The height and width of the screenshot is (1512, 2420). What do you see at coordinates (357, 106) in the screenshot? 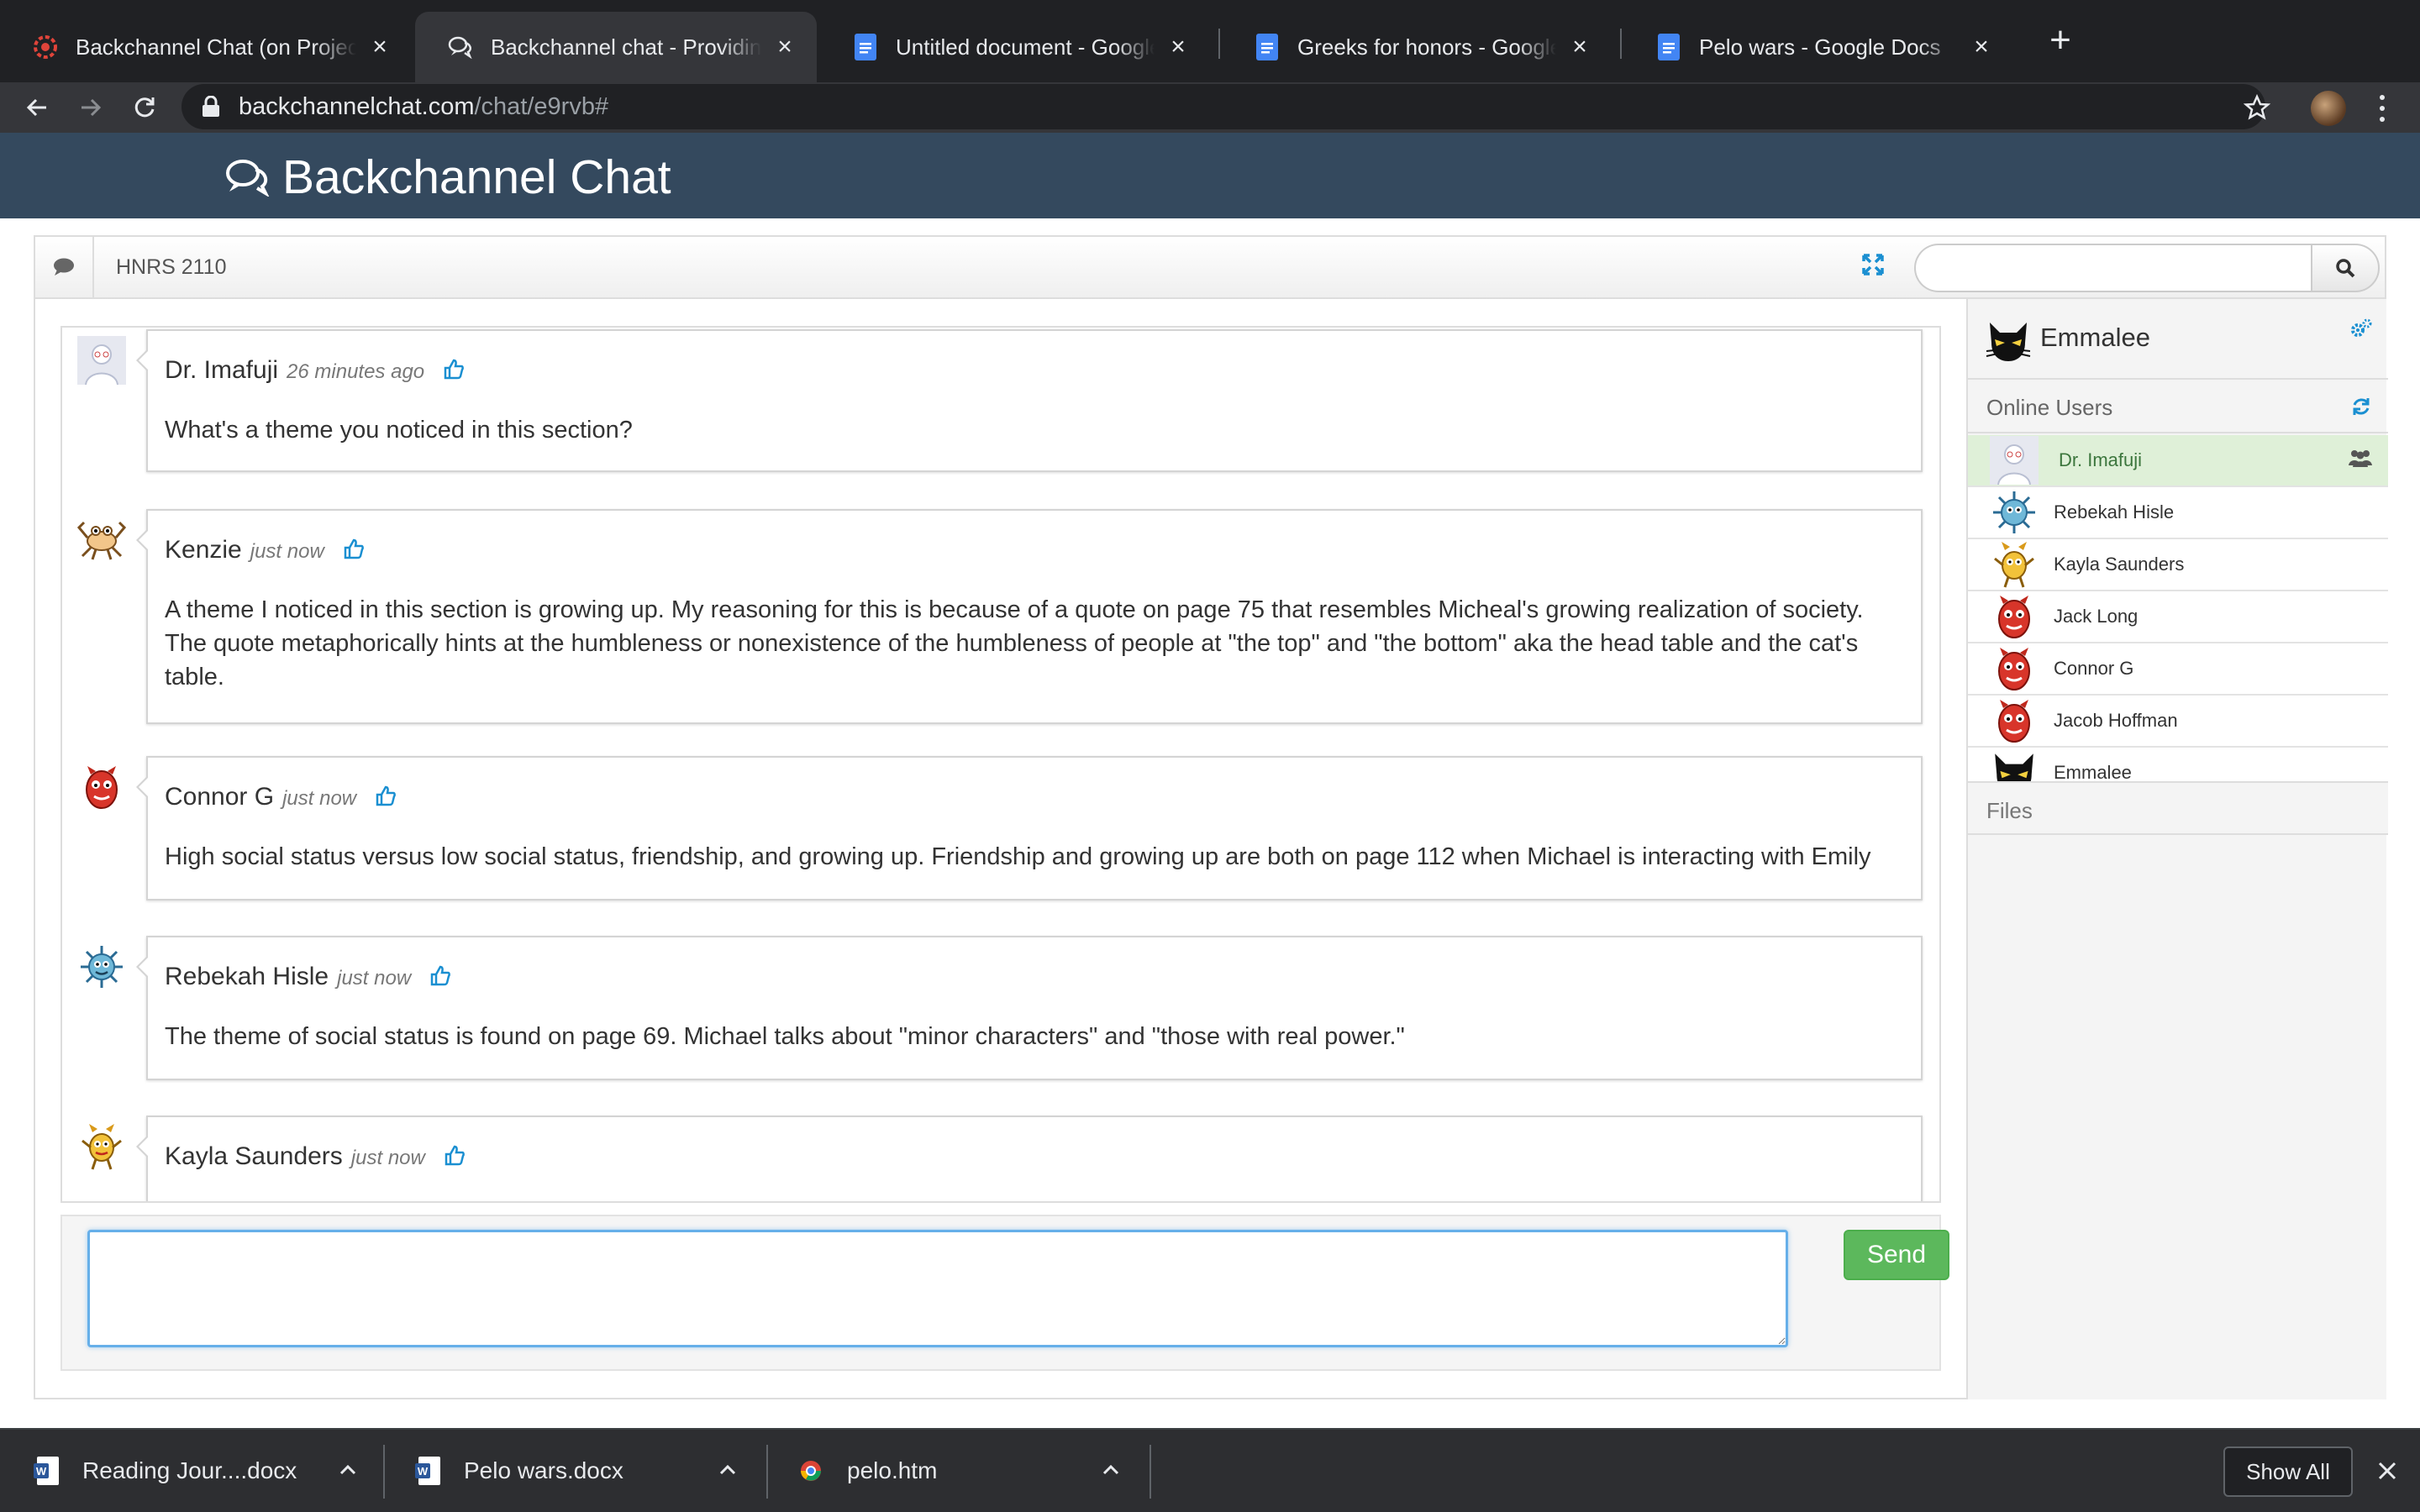
I see `url-host: backchannelchat.com` at bounding box center [357, 106].